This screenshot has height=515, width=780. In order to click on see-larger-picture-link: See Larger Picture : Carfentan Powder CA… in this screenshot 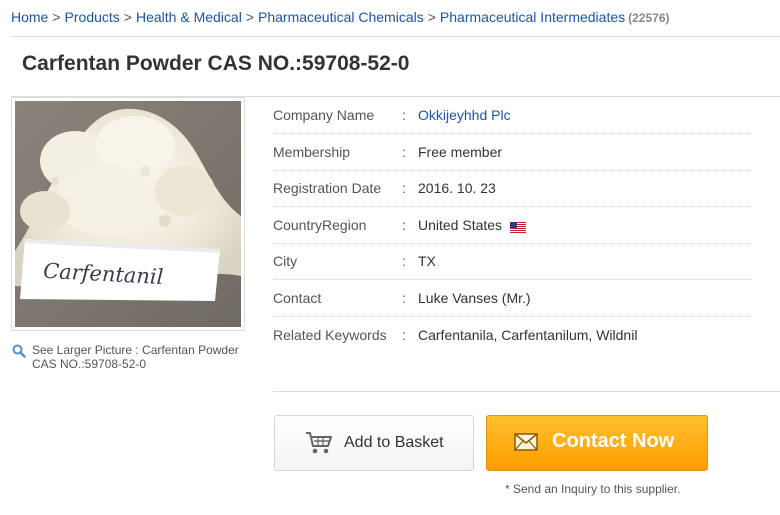, I will do `click(130, 357)`.